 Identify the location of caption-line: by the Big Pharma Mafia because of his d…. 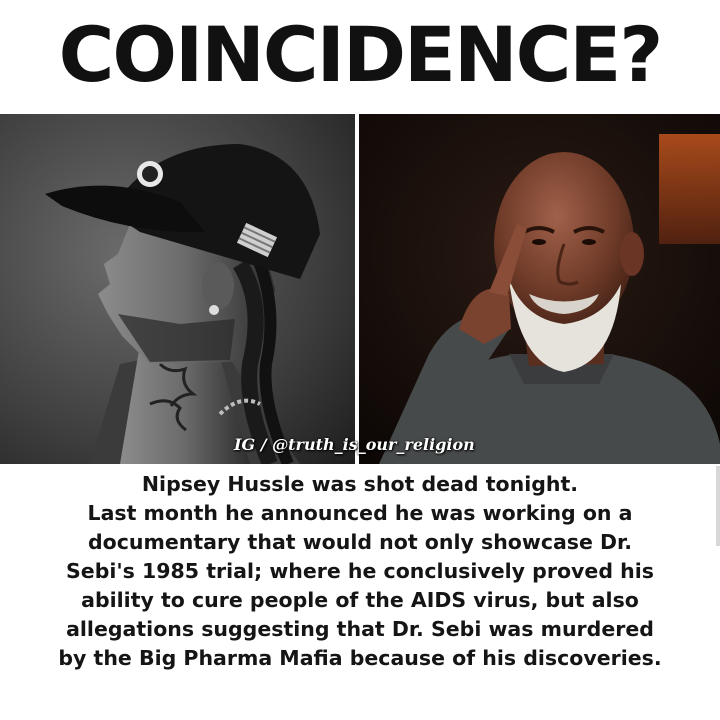
(360, 658).